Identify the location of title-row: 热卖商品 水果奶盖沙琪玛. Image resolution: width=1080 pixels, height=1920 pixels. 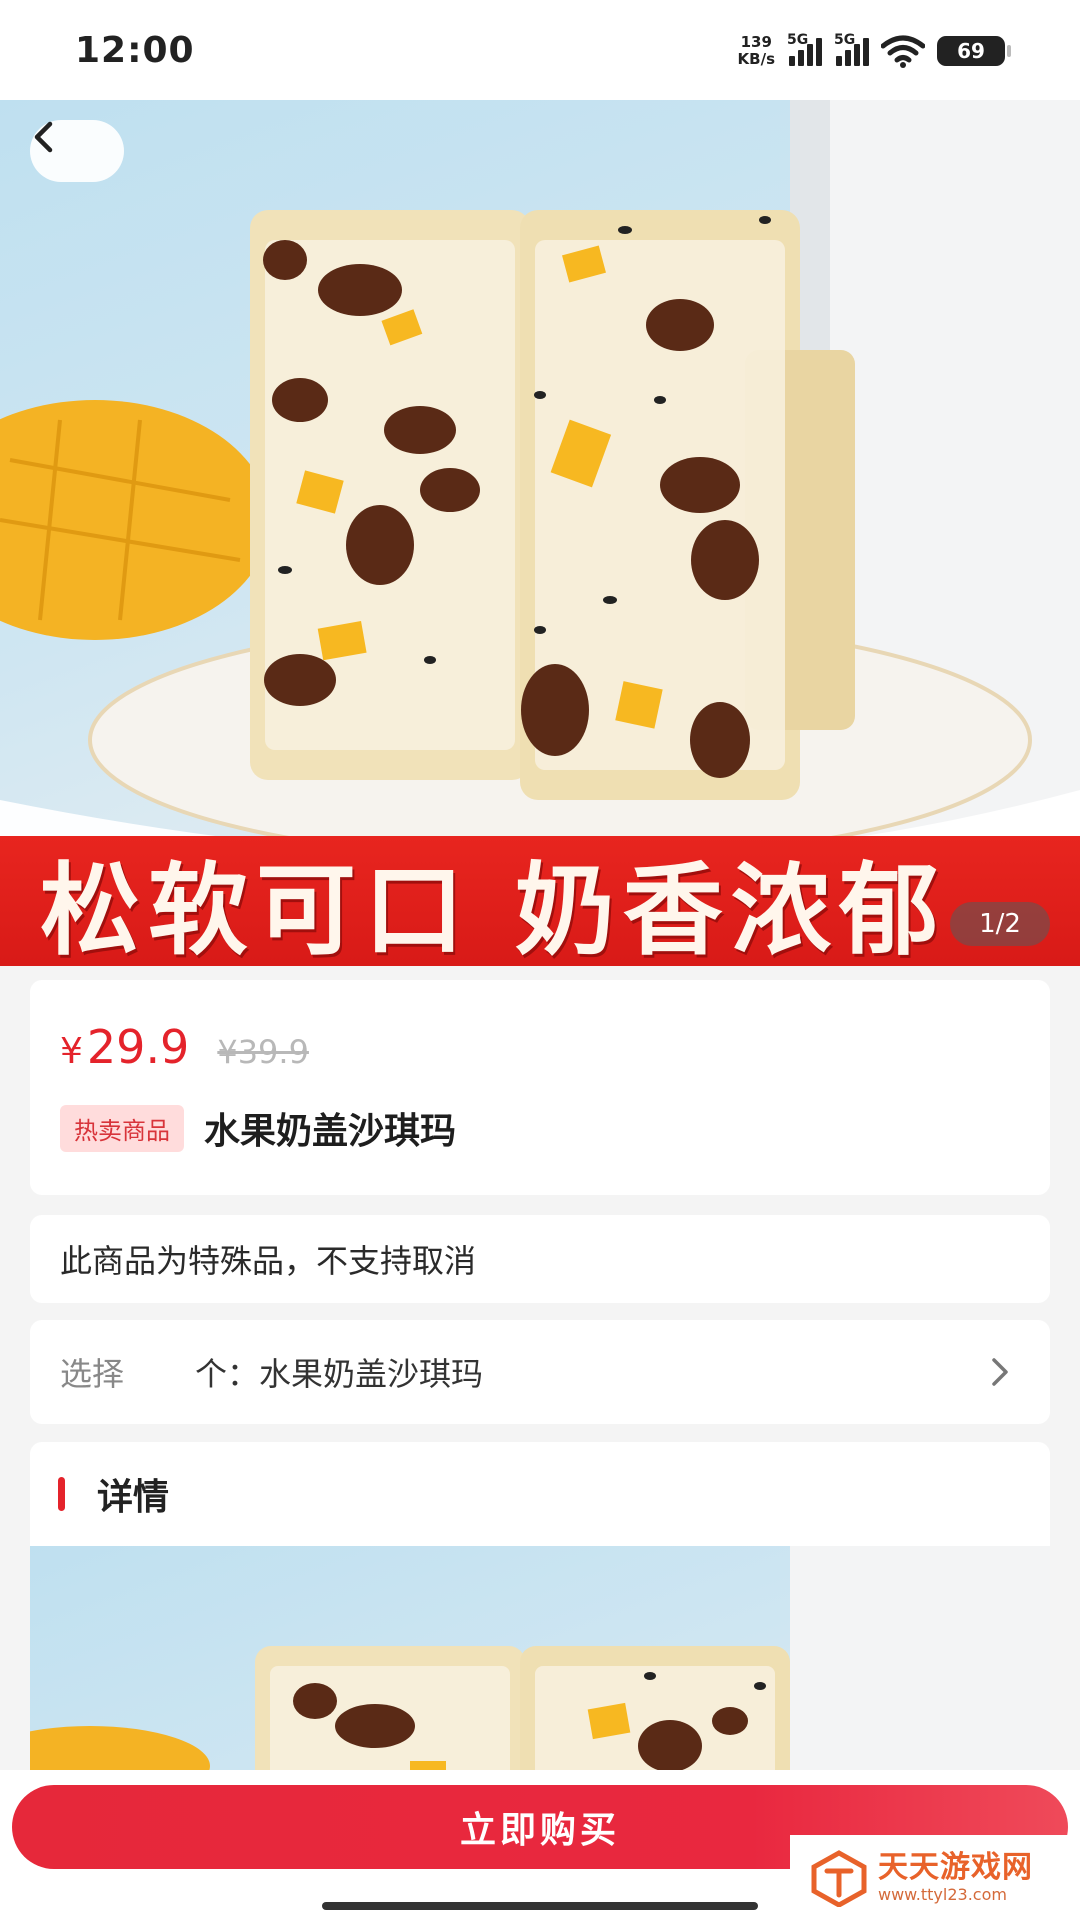
(258, 1128).